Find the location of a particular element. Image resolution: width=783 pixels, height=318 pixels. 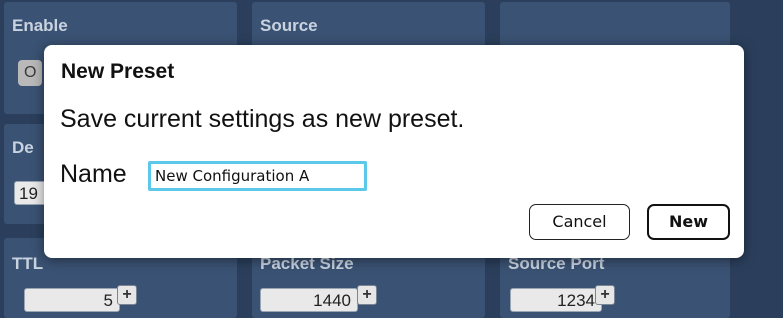

source-port-increment-button: + is located at coordinates (605, 295).